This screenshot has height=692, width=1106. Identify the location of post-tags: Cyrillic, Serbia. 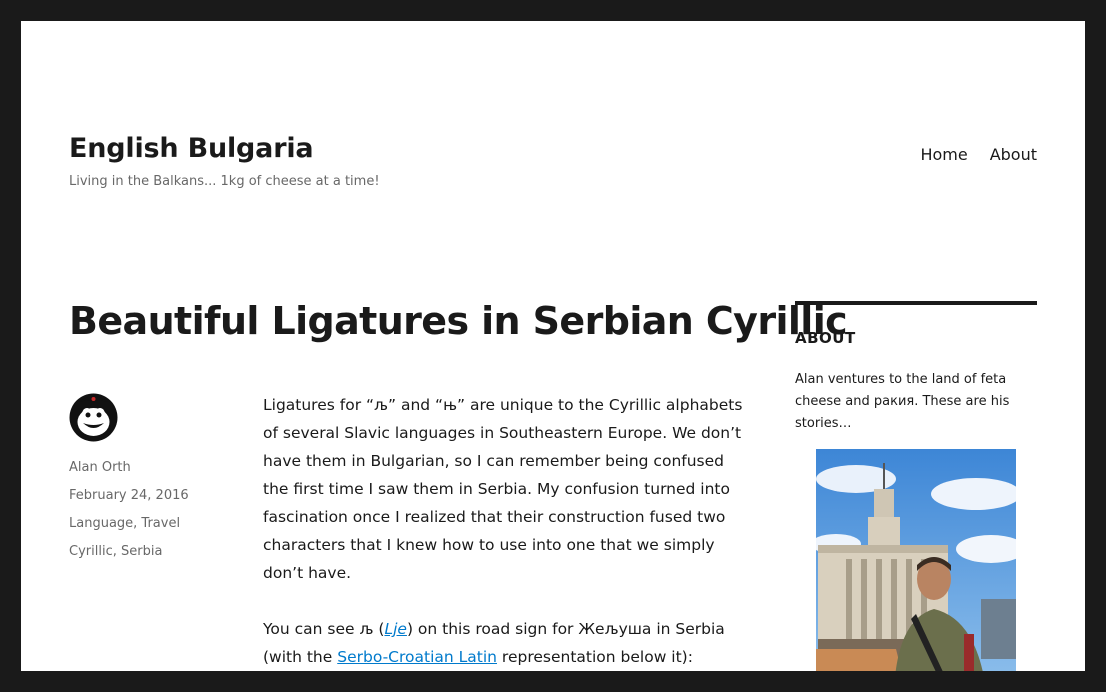
(149, 552).